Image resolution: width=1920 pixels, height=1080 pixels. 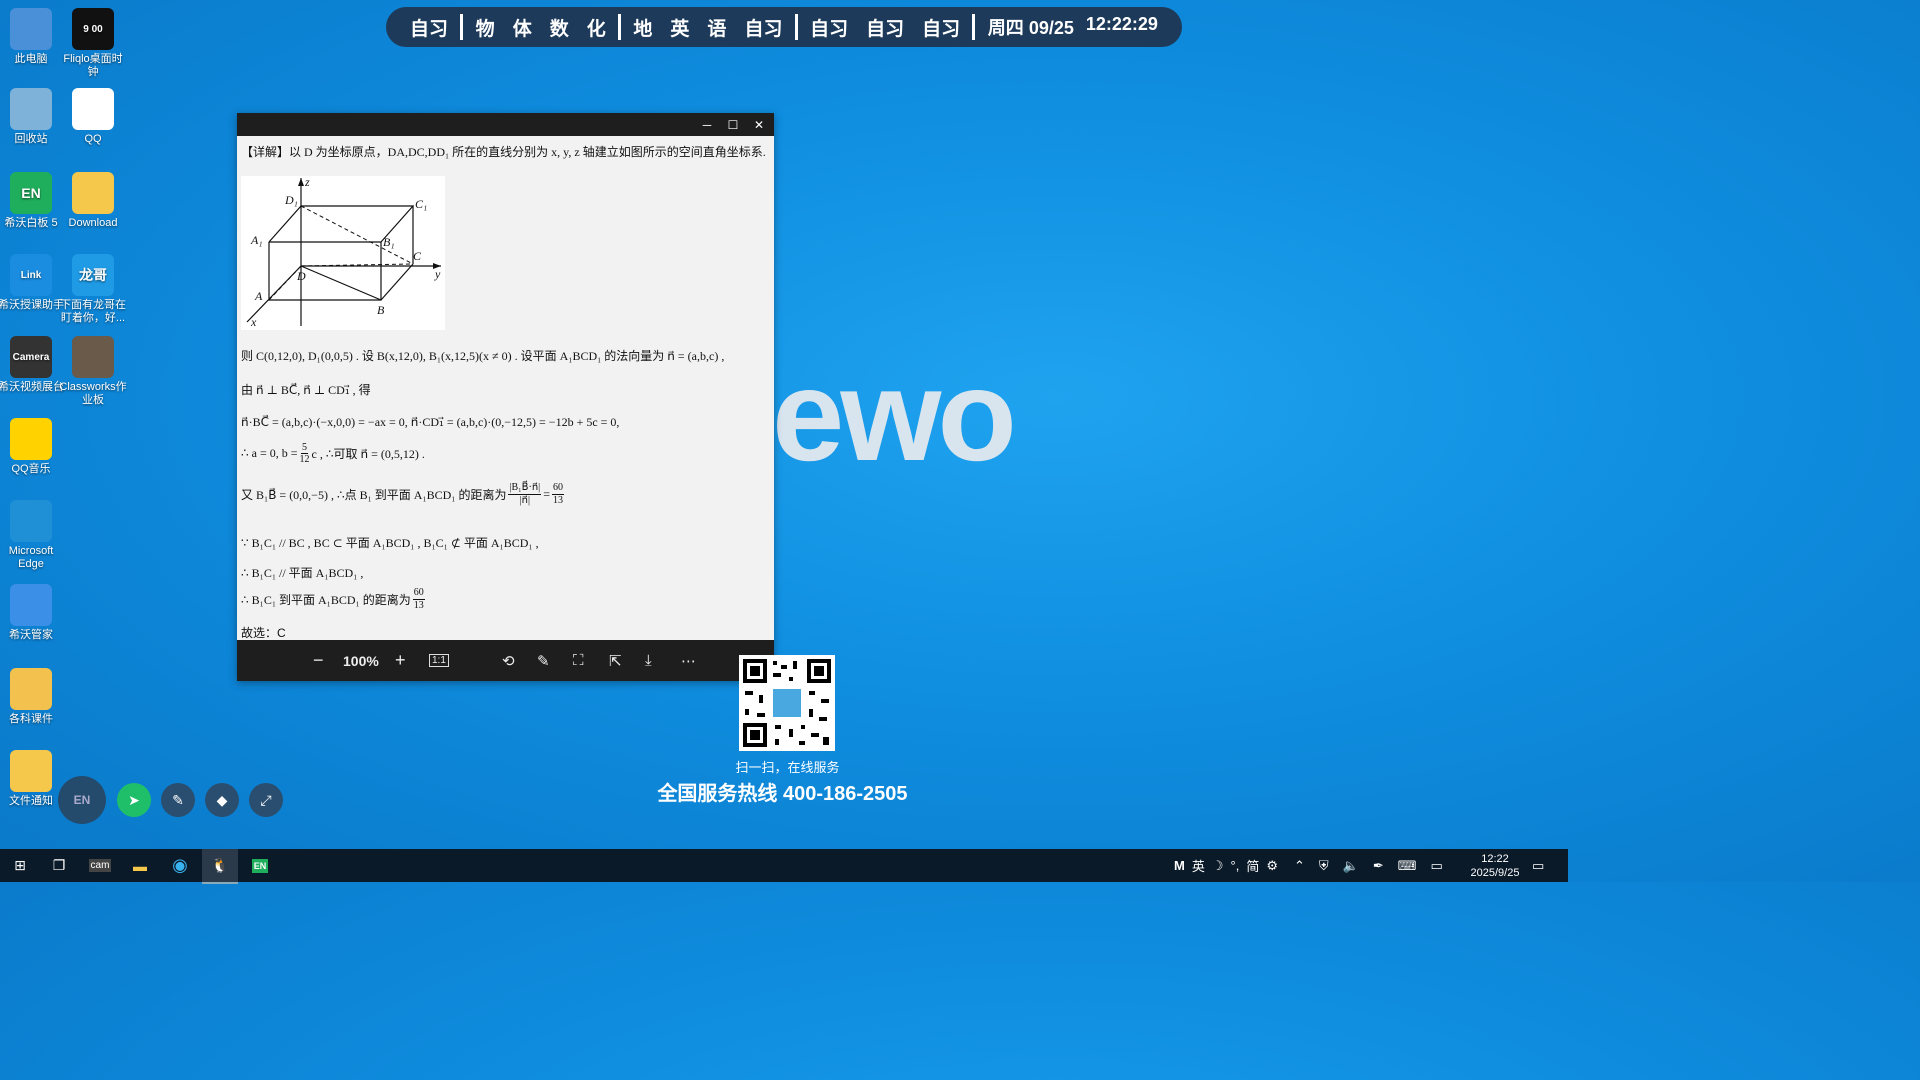 I want to click on keyboard-icon: ⌨, so click(x=1407, y=866).